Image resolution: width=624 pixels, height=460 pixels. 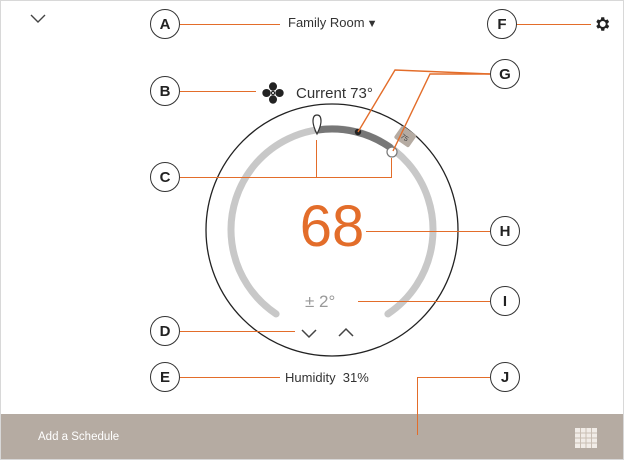 I want to click on callout-g: G, so click(x=505, y=74).